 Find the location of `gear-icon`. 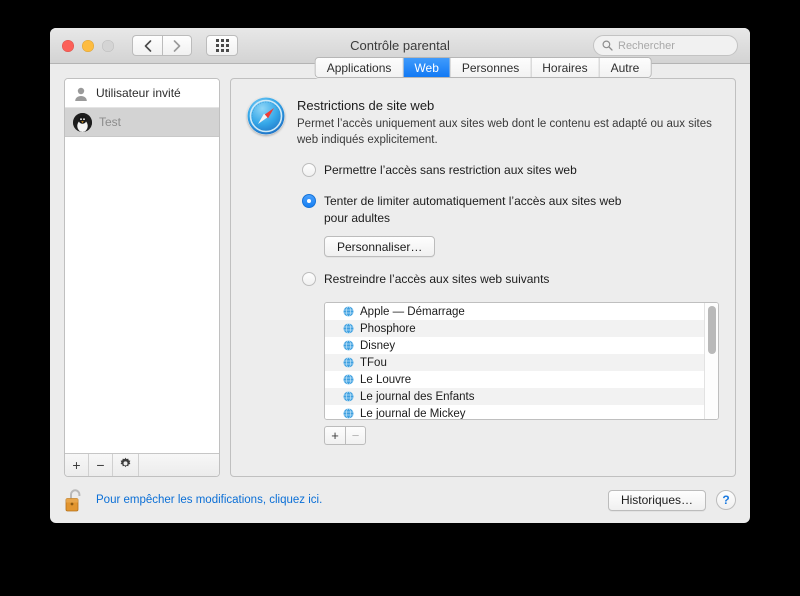

gear-icon is located at coordinates (125, 465).